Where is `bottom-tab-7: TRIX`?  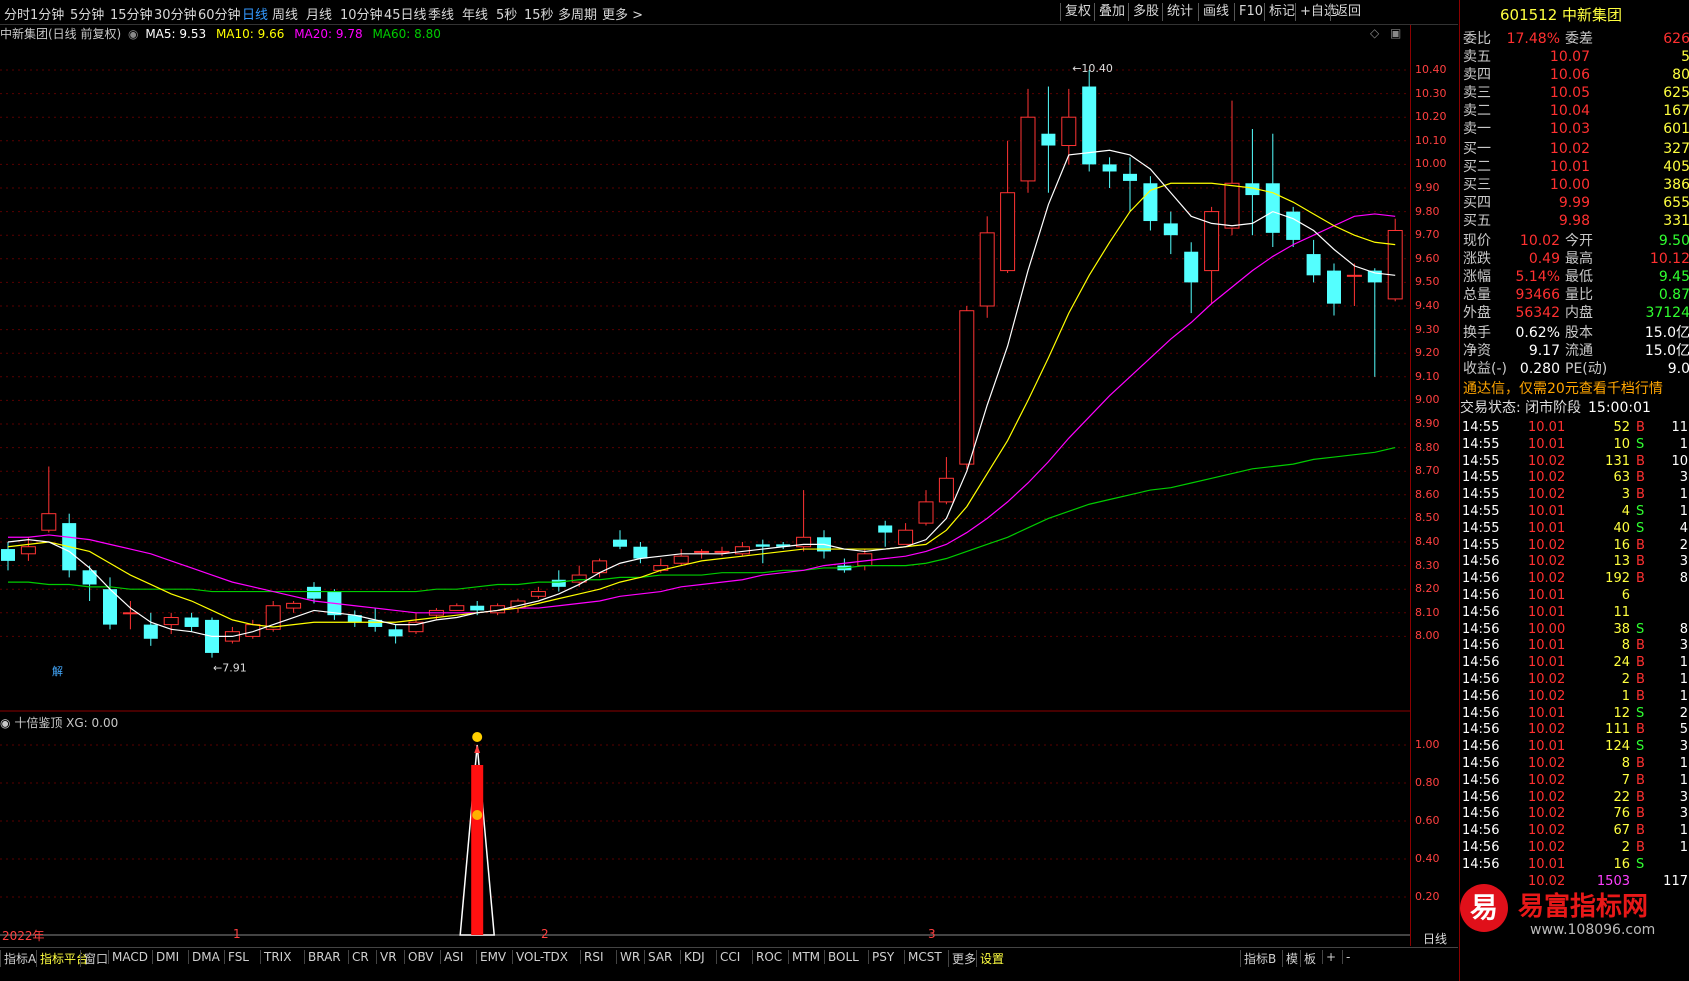
bottom-tab-7: TRIX is located at coordinates (275, 957).